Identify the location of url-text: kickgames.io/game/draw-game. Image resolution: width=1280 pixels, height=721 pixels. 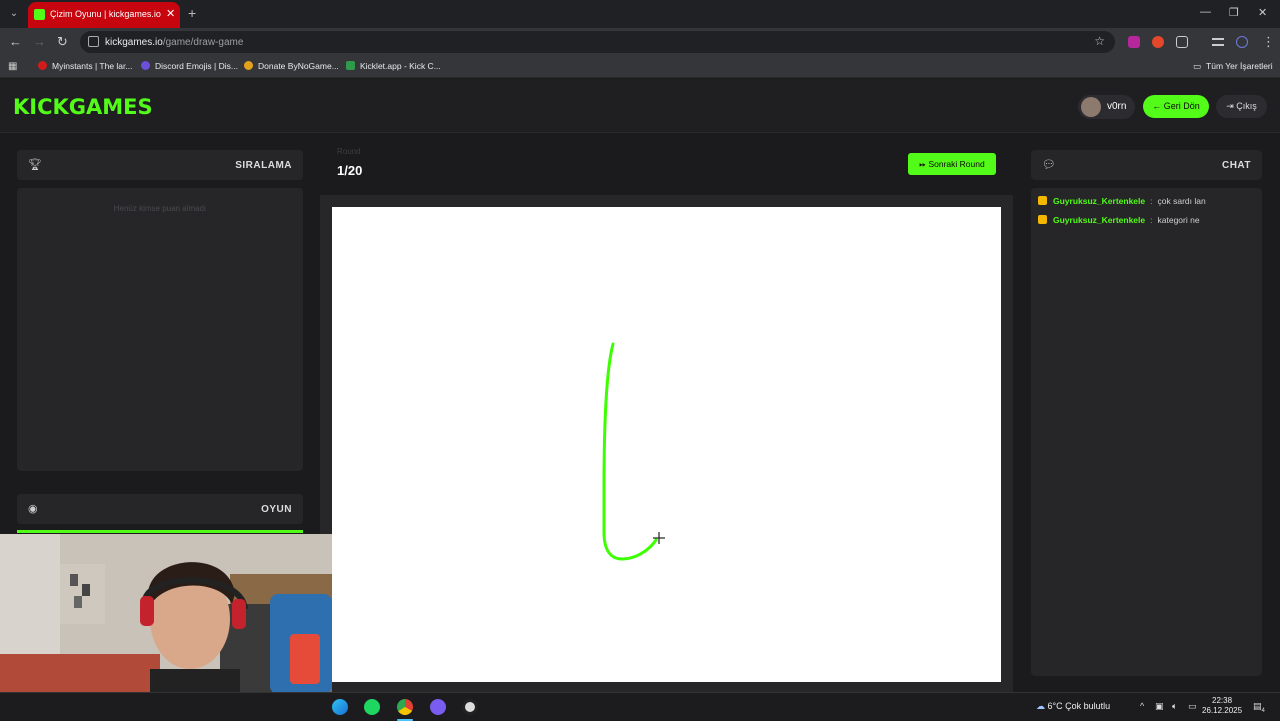
(174, 42).